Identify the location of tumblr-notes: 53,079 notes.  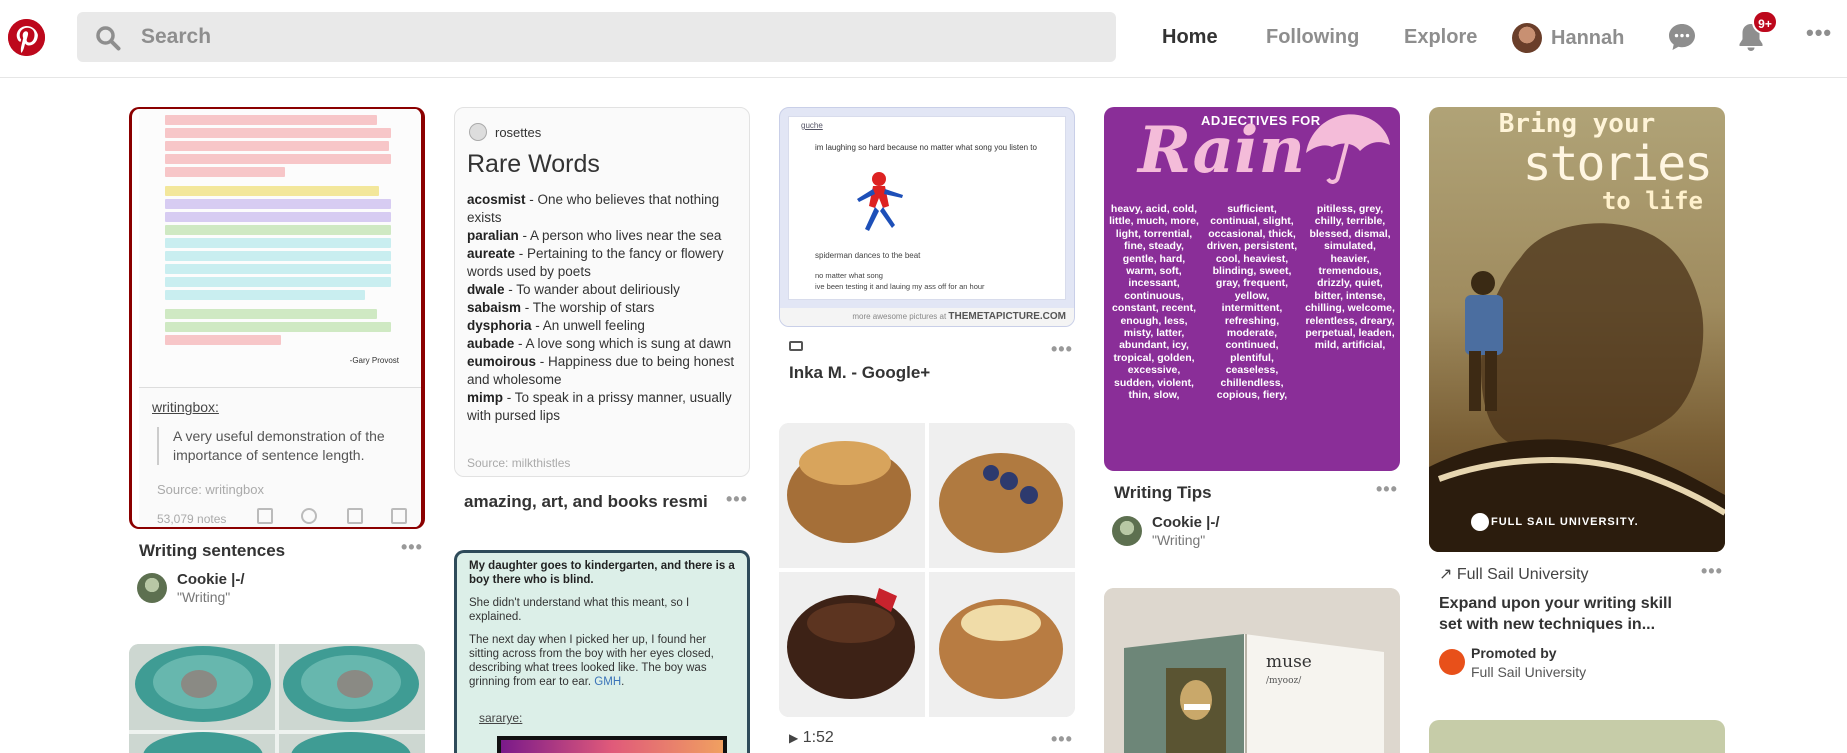
(192, 519).